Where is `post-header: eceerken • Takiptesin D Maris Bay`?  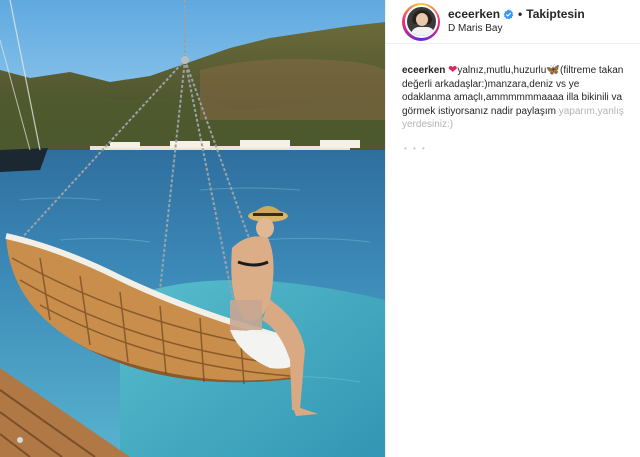
post-header: eceerken • Takiptesin D Maris Bay is located at coordinates (513, 22).